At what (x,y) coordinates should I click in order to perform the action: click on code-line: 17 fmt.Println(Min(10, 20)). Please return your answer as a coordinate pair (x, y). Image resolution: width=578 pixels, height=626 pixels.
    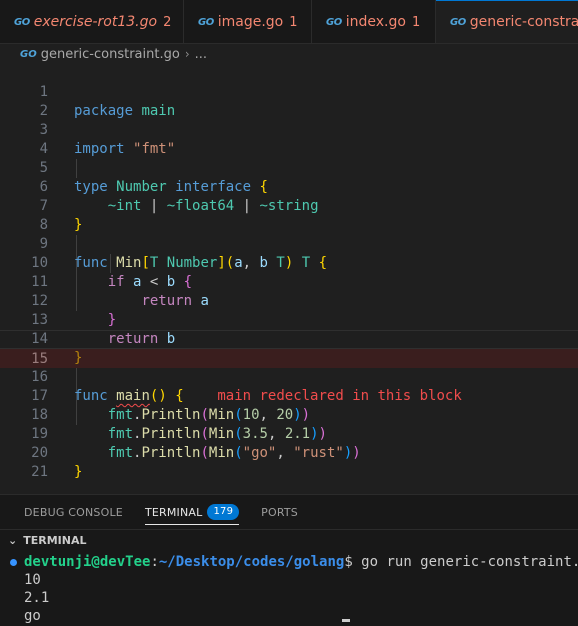
    Looking at the image, I should click on (289, 395).